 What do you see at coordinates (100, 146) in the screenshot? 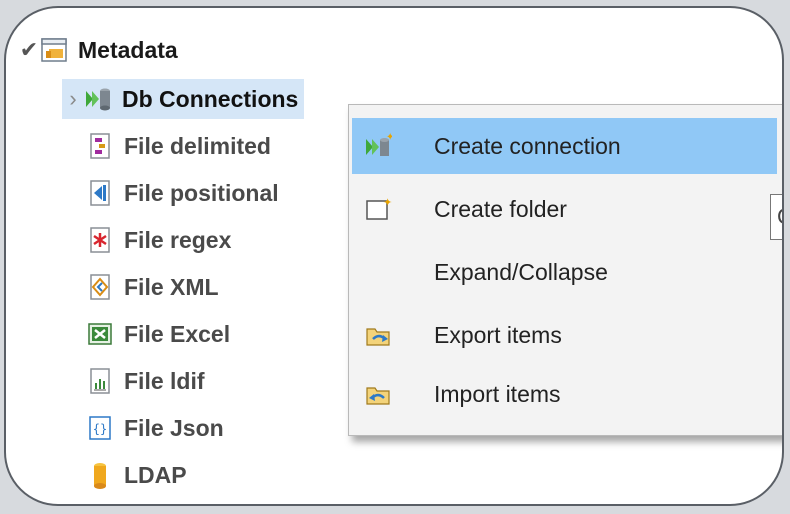
I see `file-delimited-icon` at bounding box center [100, 146].